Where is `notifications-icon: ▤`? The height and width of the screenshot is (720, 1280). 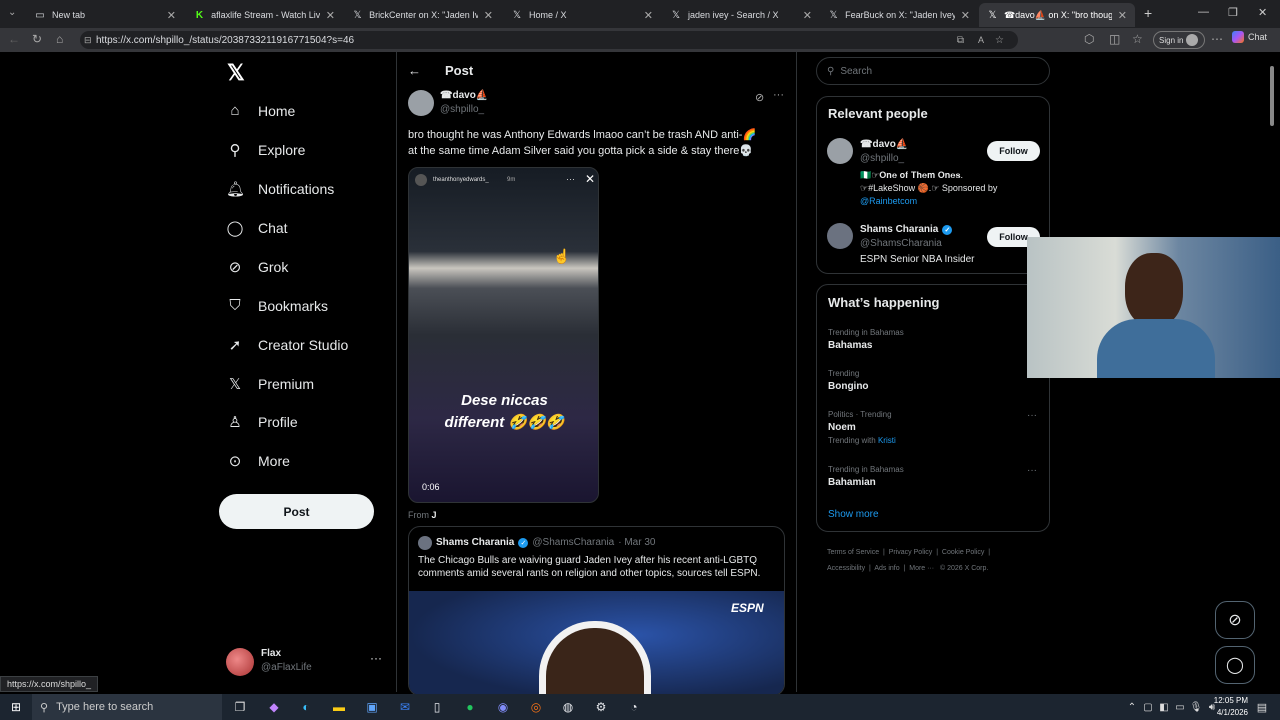
notifications-icon: ▤ is located at coordinates (1262, 707).